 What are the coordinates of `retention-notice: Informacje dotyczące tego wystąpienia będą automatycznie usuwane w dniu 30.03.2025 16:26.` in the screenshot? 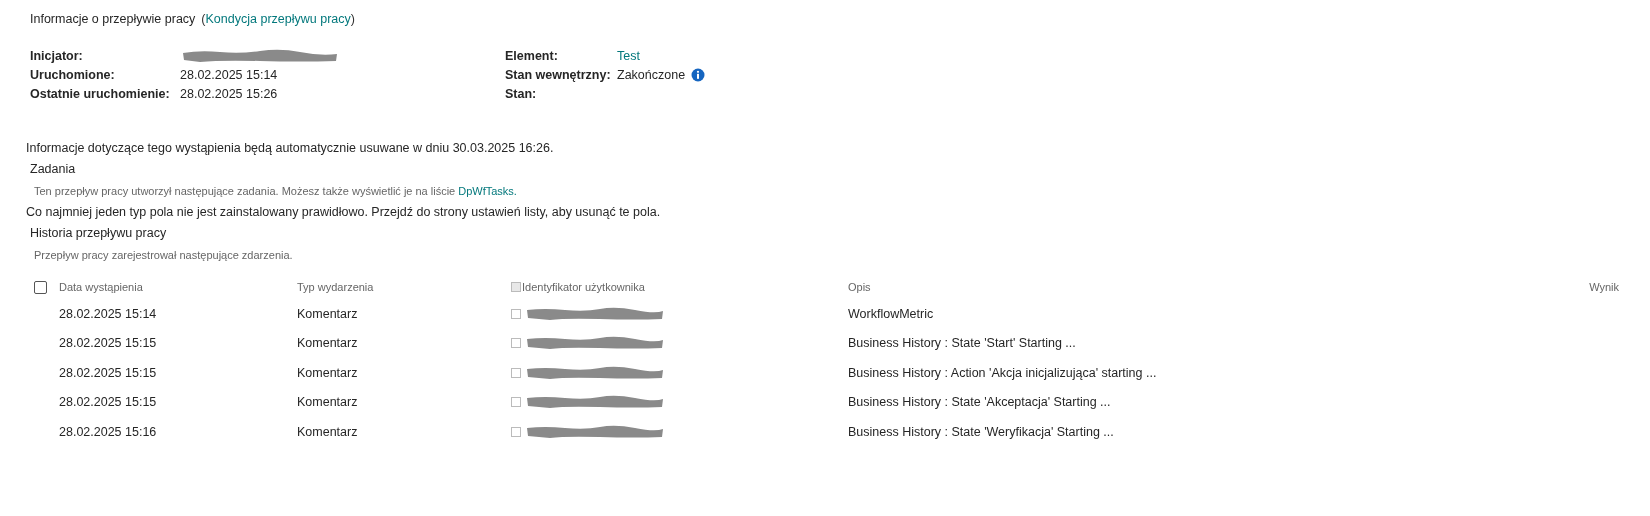 It's located at (290, 148).